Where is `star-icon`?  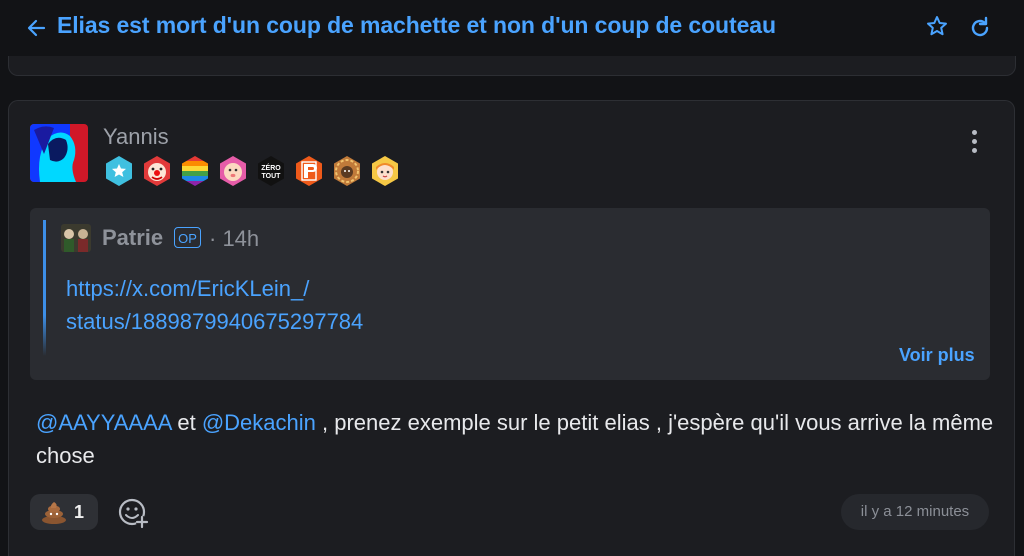 star-icon is located at coordinates (937, 28).